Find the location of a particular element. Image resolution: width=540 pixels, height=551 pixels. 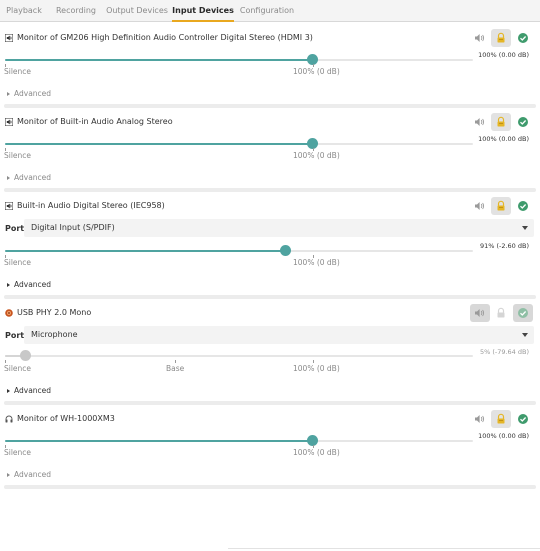

tab-playback: Playback is located at coordinates (24, 11).